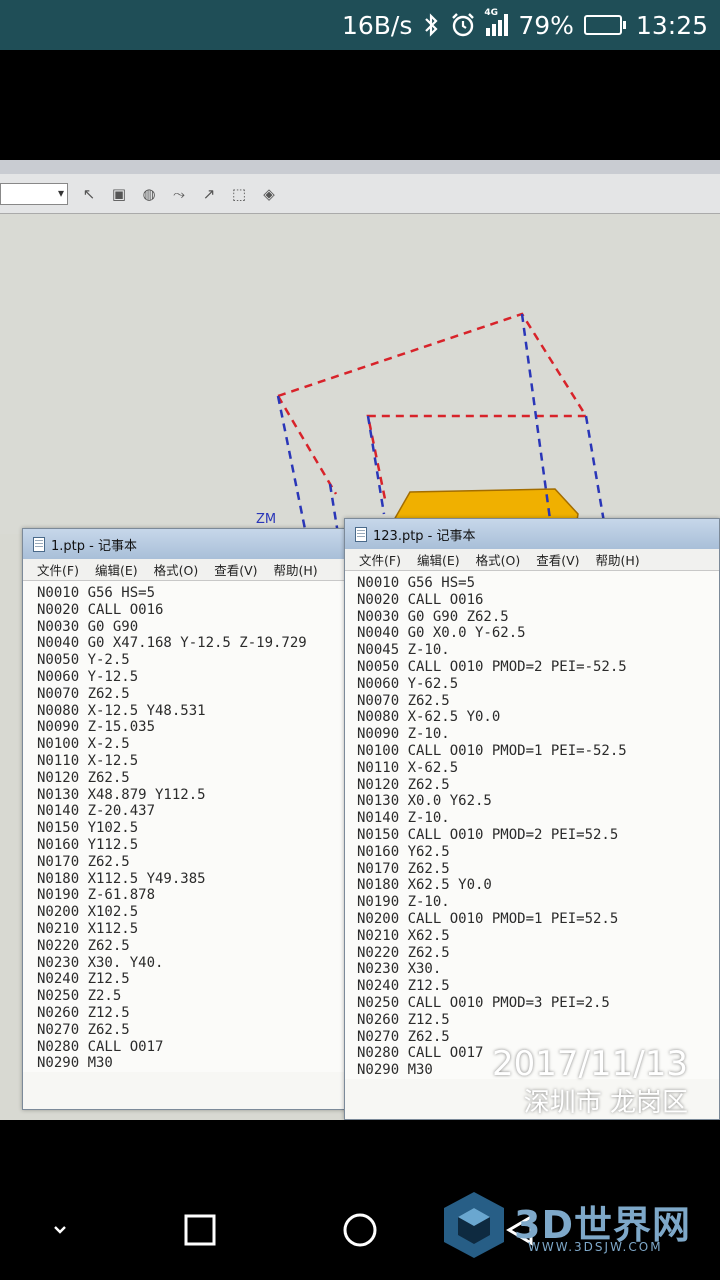 This screenshot has height=1280, width=720. I want to click on frame-tool-icon: ▣, so click(119, 194).